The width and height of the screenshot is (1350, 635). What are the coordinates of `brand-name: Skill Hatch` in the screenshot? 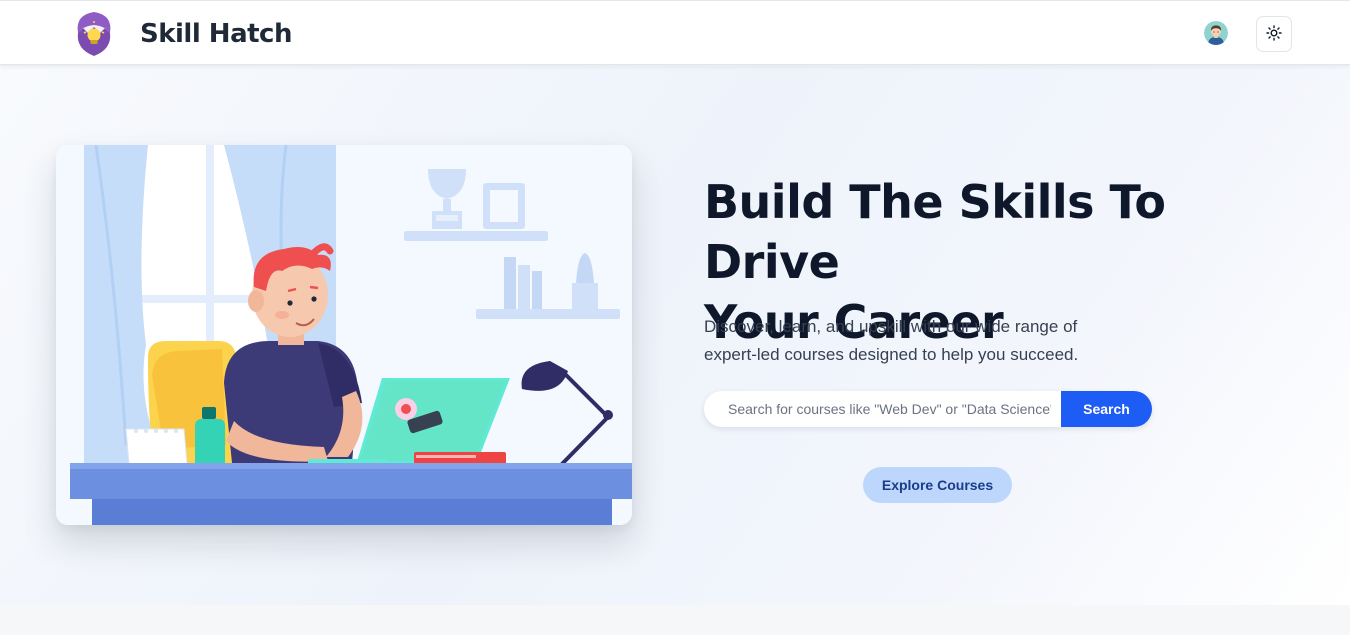 It's located at (216, 34).